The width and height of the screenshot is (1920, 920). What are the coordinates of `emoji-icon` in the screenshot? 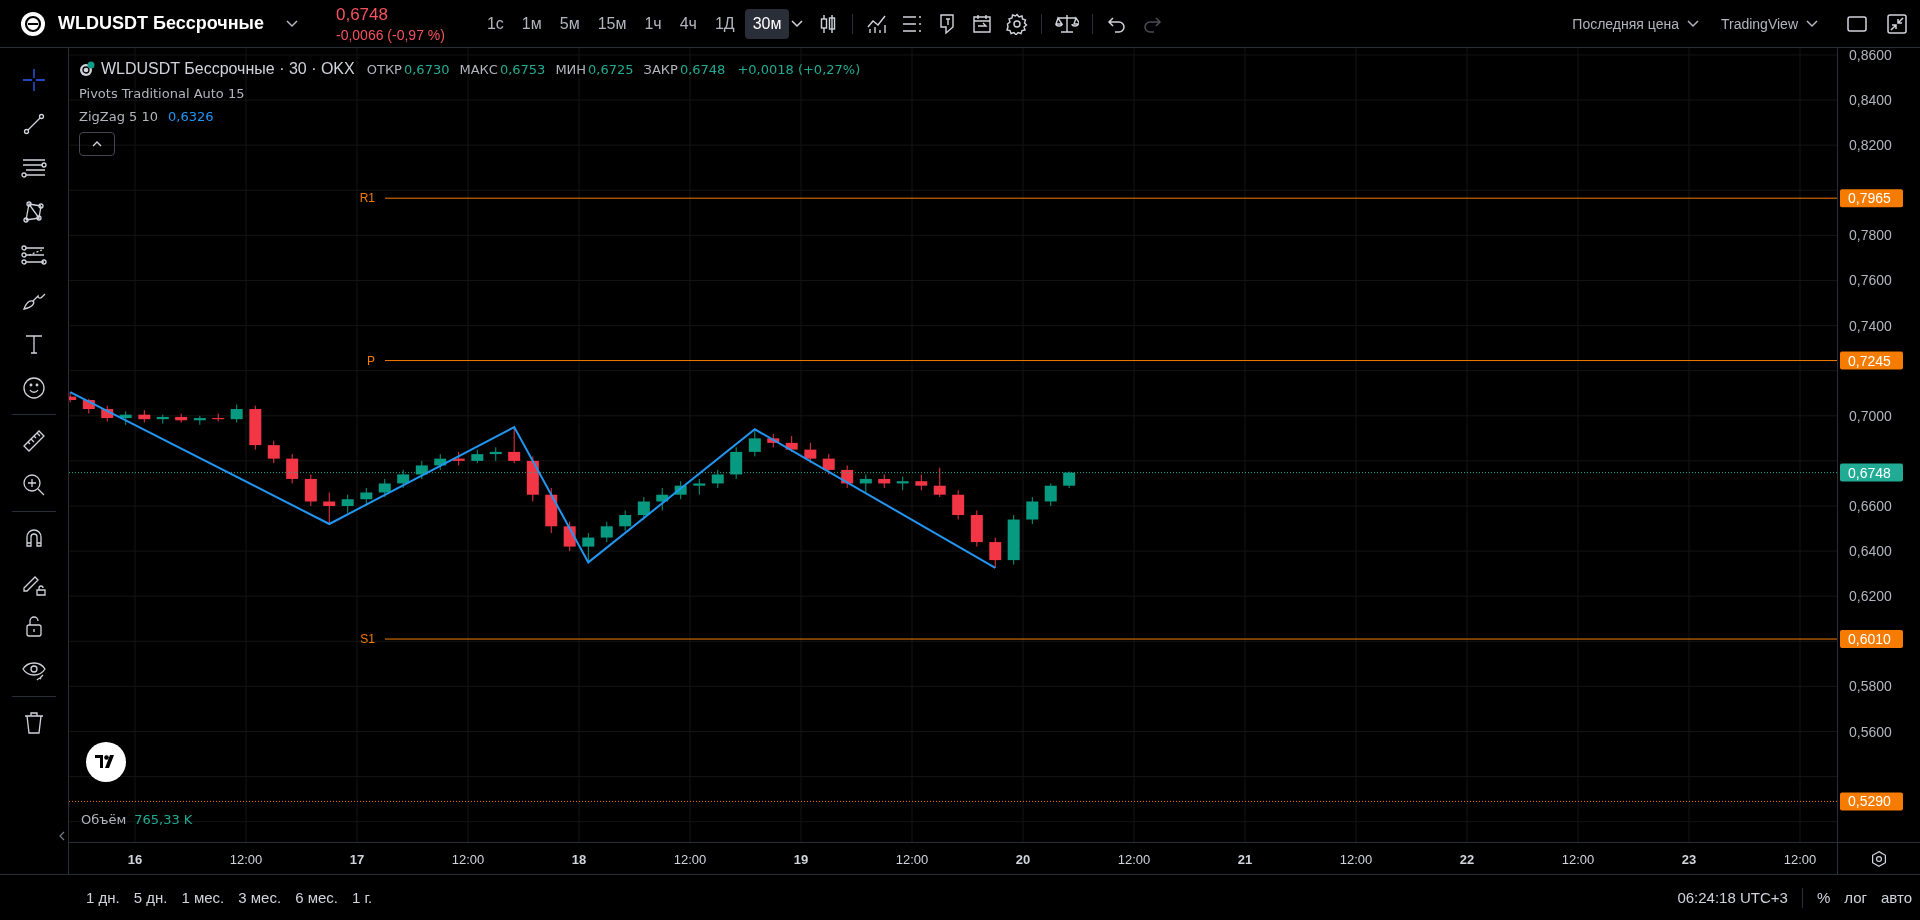 It's located at (34, 388).